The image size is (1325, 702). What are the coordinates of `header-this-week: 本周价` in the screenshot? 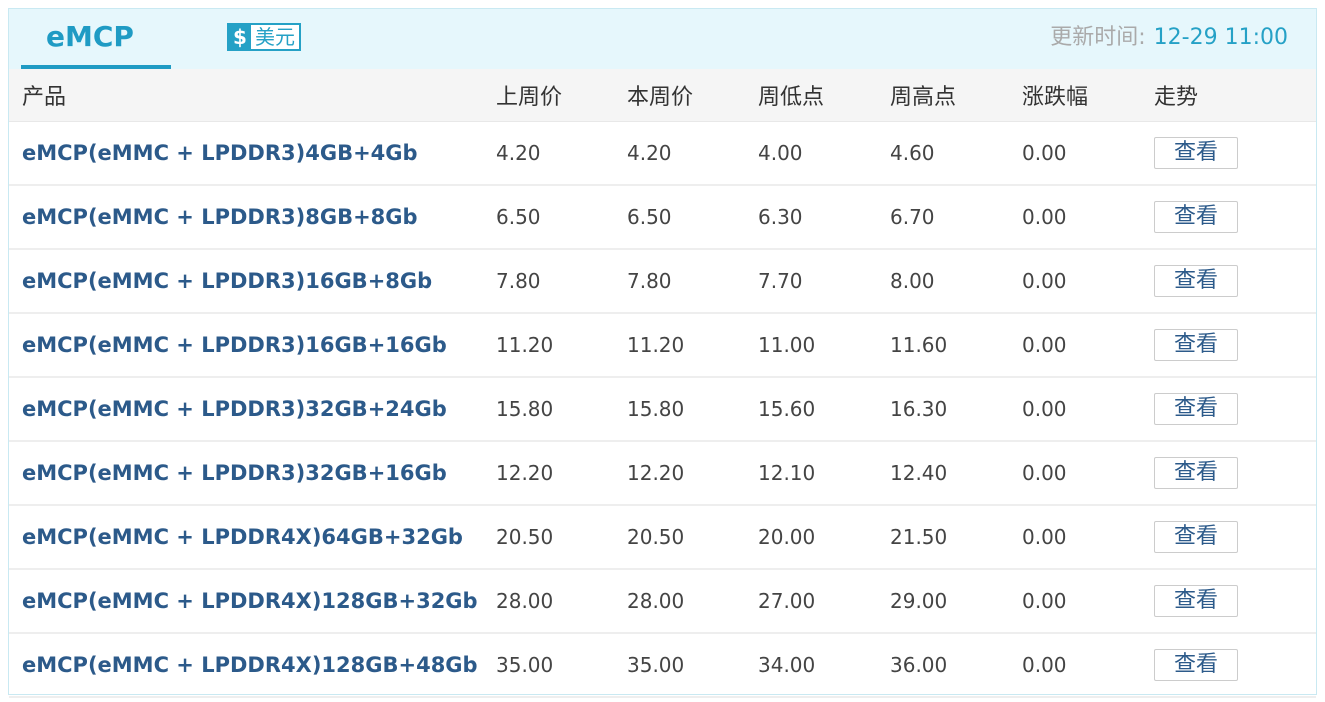 It's located at (692, 95).